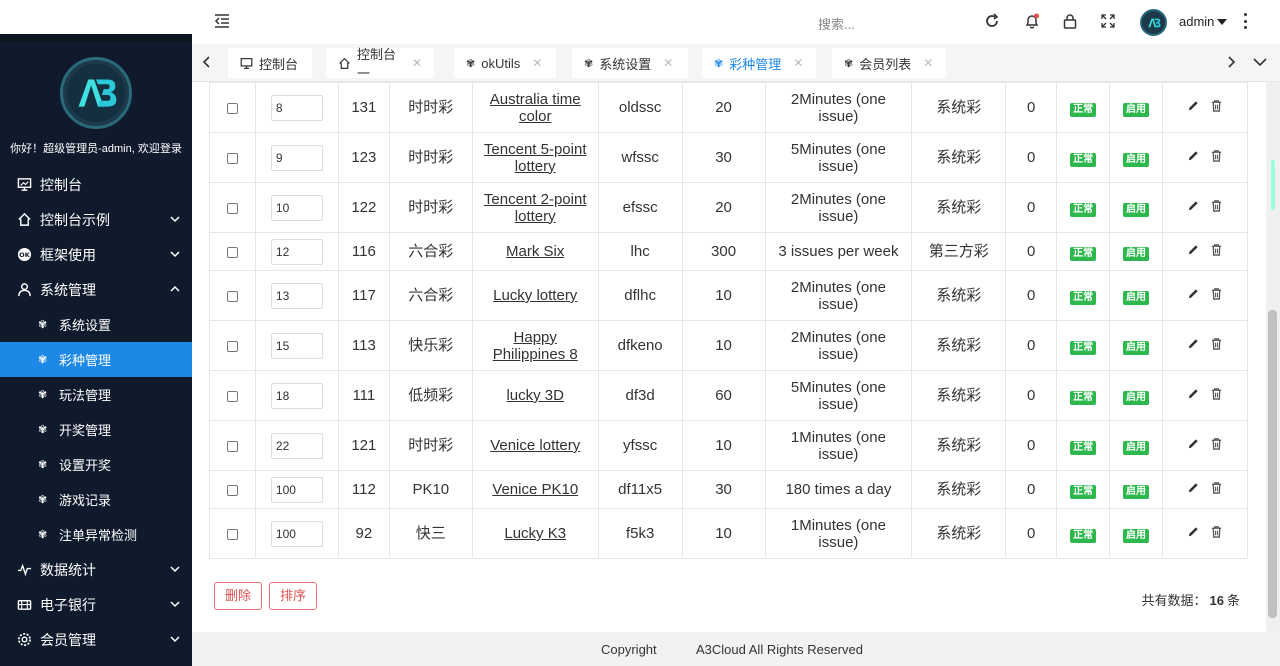 Image resolution: width=1280 pixels, height=666 pixels. I want to click on tab-member-list: ✾ 会员列表 ✕, so click(889, 63).